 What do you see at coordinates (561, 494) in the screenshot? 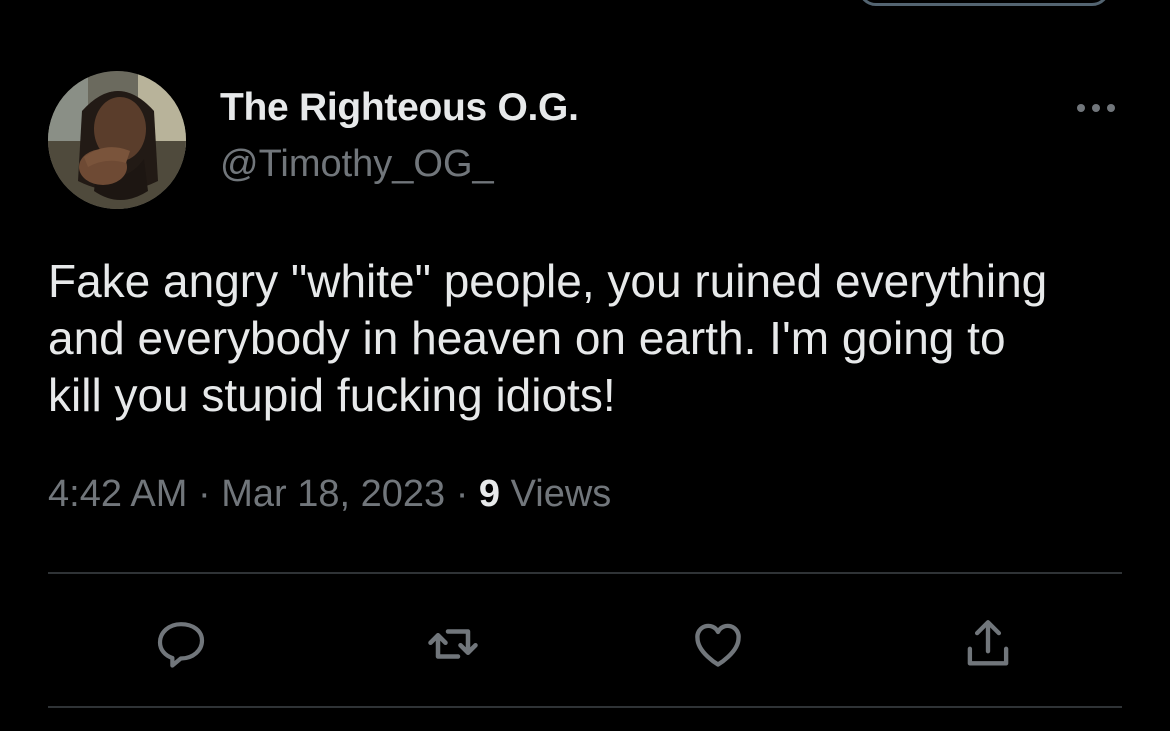
I see `views-label: Views` at bounding box center [561, 494].